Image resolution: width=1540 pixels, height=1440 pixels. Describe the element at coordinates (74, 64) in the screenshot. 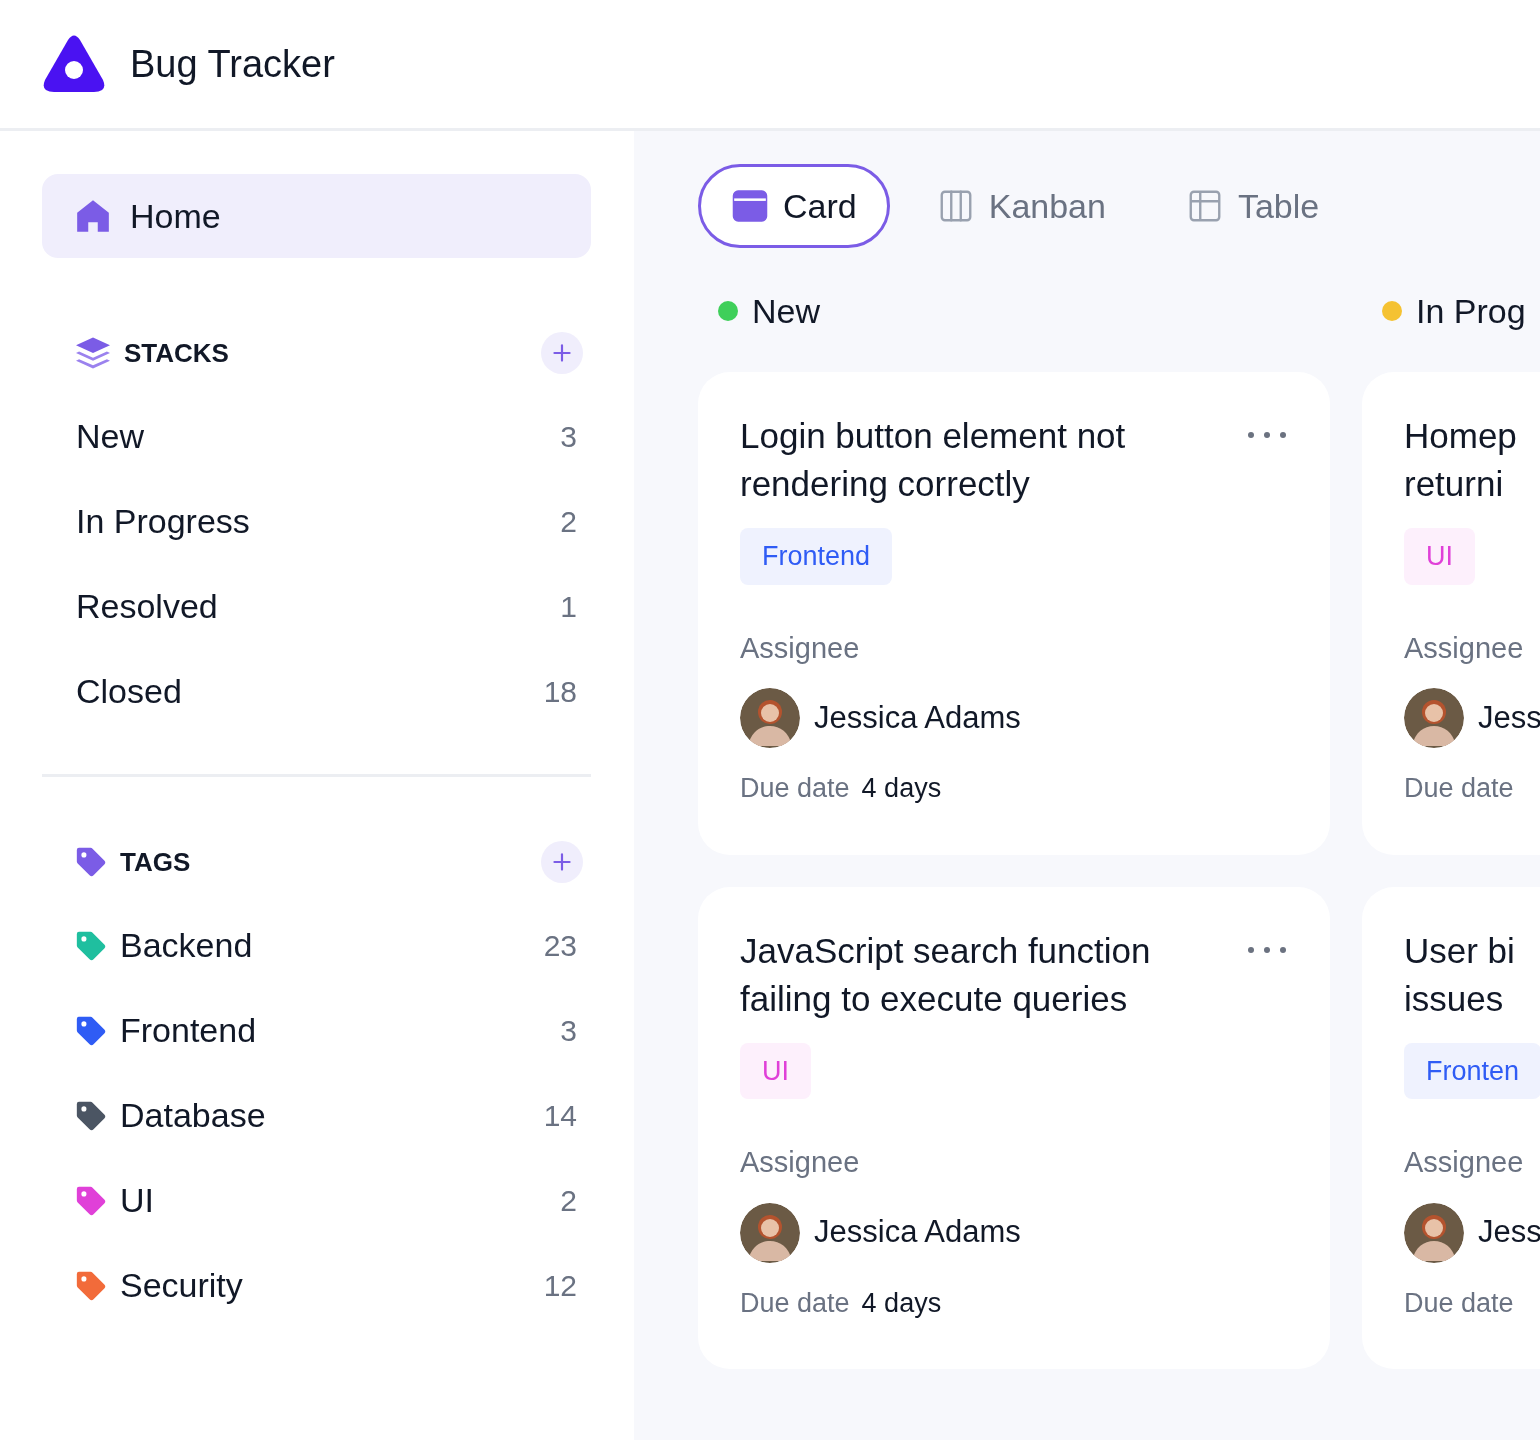

I see `logo-icon` at that location.